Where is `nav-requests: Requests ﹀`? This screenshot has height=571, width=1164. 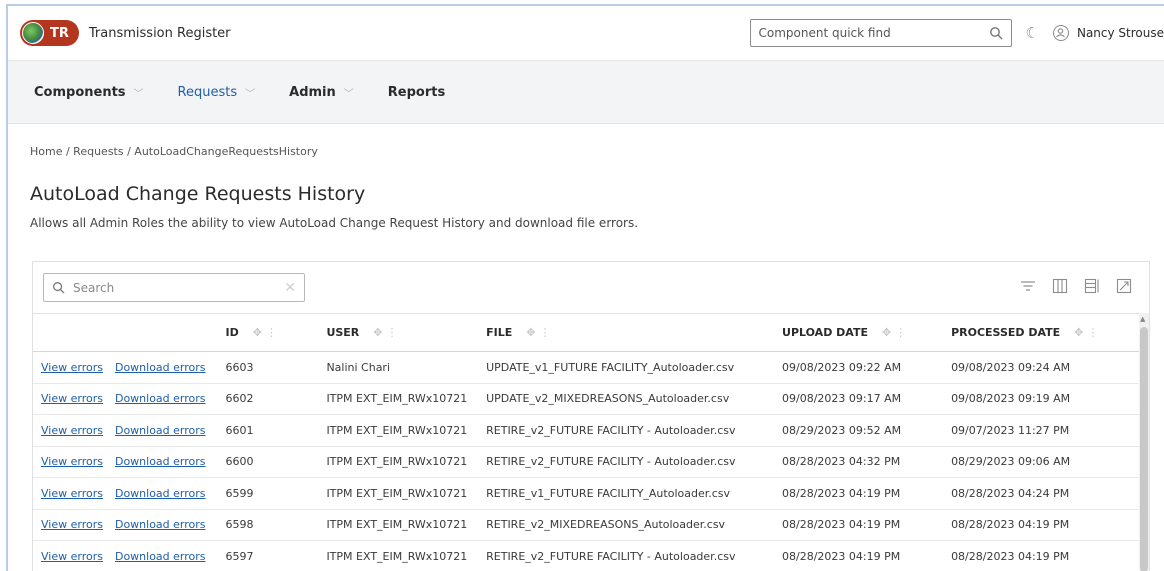 nav-requests: Requests ﹀ is located at coordinates (217, 92).